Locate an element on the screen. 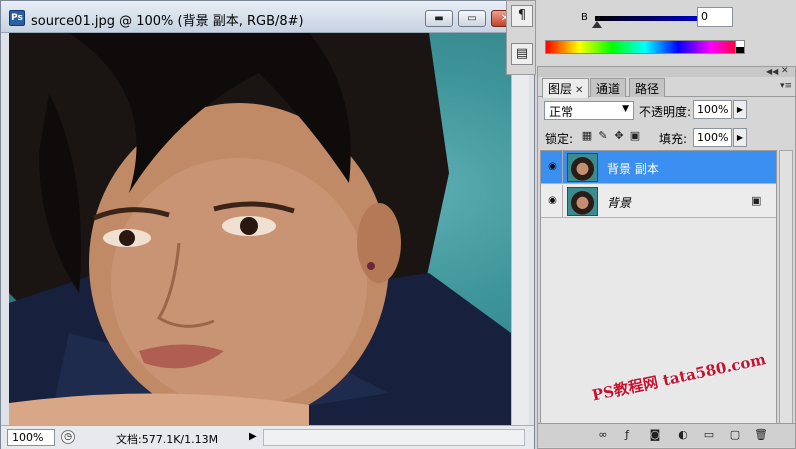  tab-paths: 路径 is located at coordinates (647, 87).